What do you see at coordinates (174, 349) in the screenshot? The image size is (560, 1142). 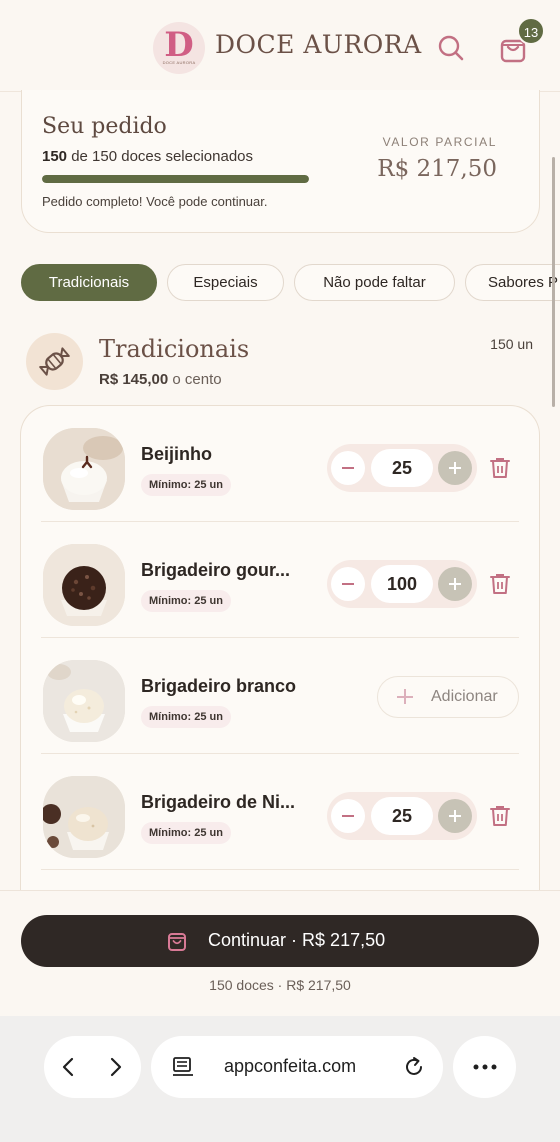 I see `section-title: Tradicionais` at bounding box center [174, 349].